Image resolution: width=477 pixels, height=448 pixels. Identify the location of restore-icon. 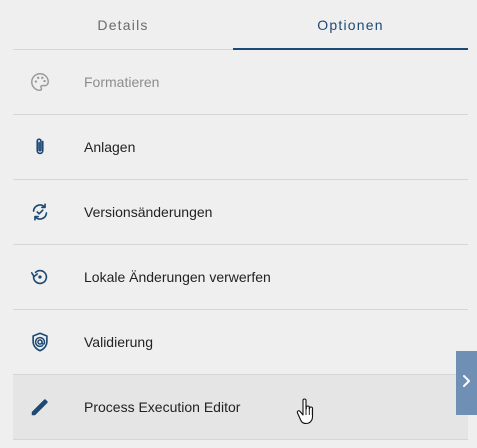
(40, 277).